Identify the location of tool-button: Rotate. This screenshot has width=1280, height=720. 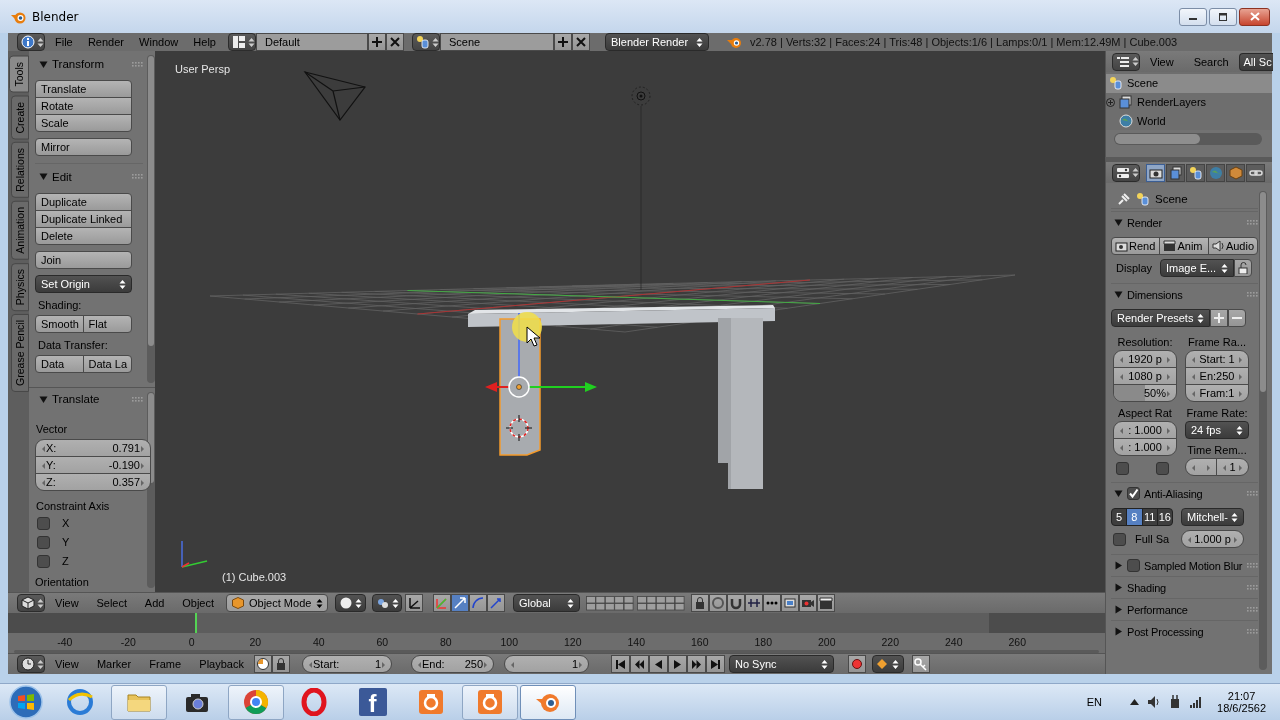
(83, 106).